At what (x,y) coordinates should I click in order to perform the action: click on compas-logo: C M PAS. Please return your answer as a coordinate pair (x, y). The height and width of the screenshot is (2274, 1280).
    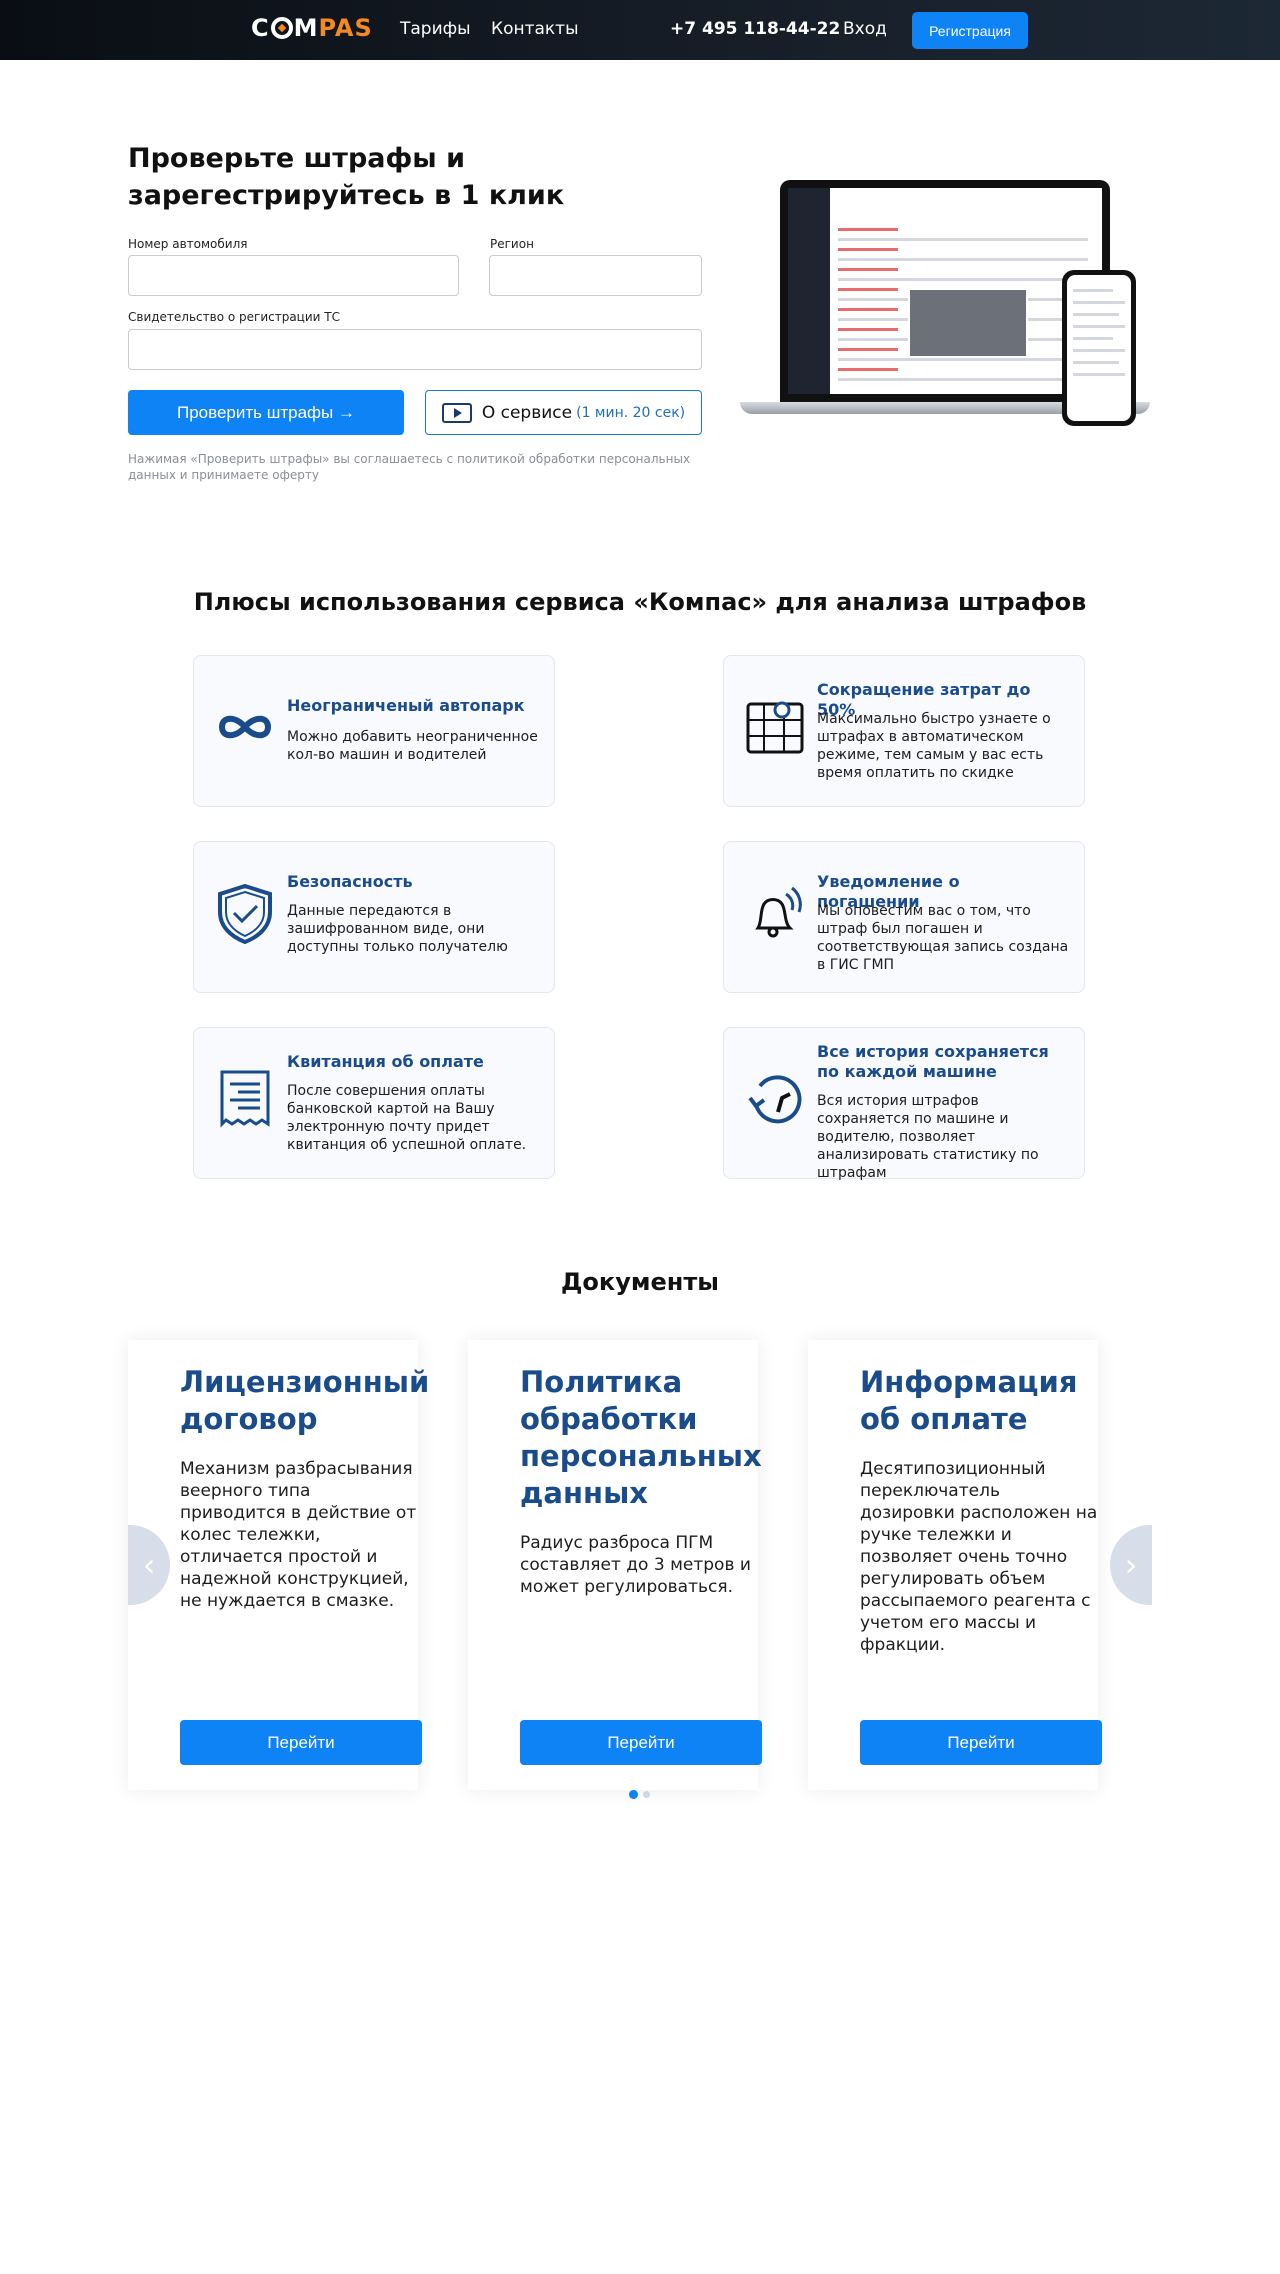
    Looking at the image, I should click on (312, 28).